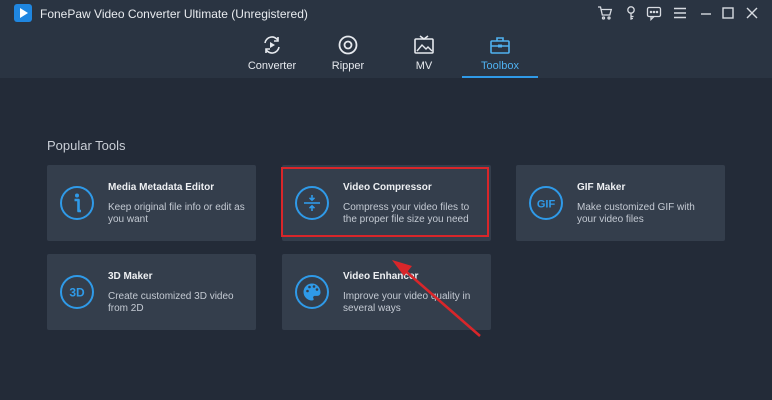 The image size is (772, 400). Describe the element at coordinates (312, 292) in the screenshot. I see `palette-icon` at that location.